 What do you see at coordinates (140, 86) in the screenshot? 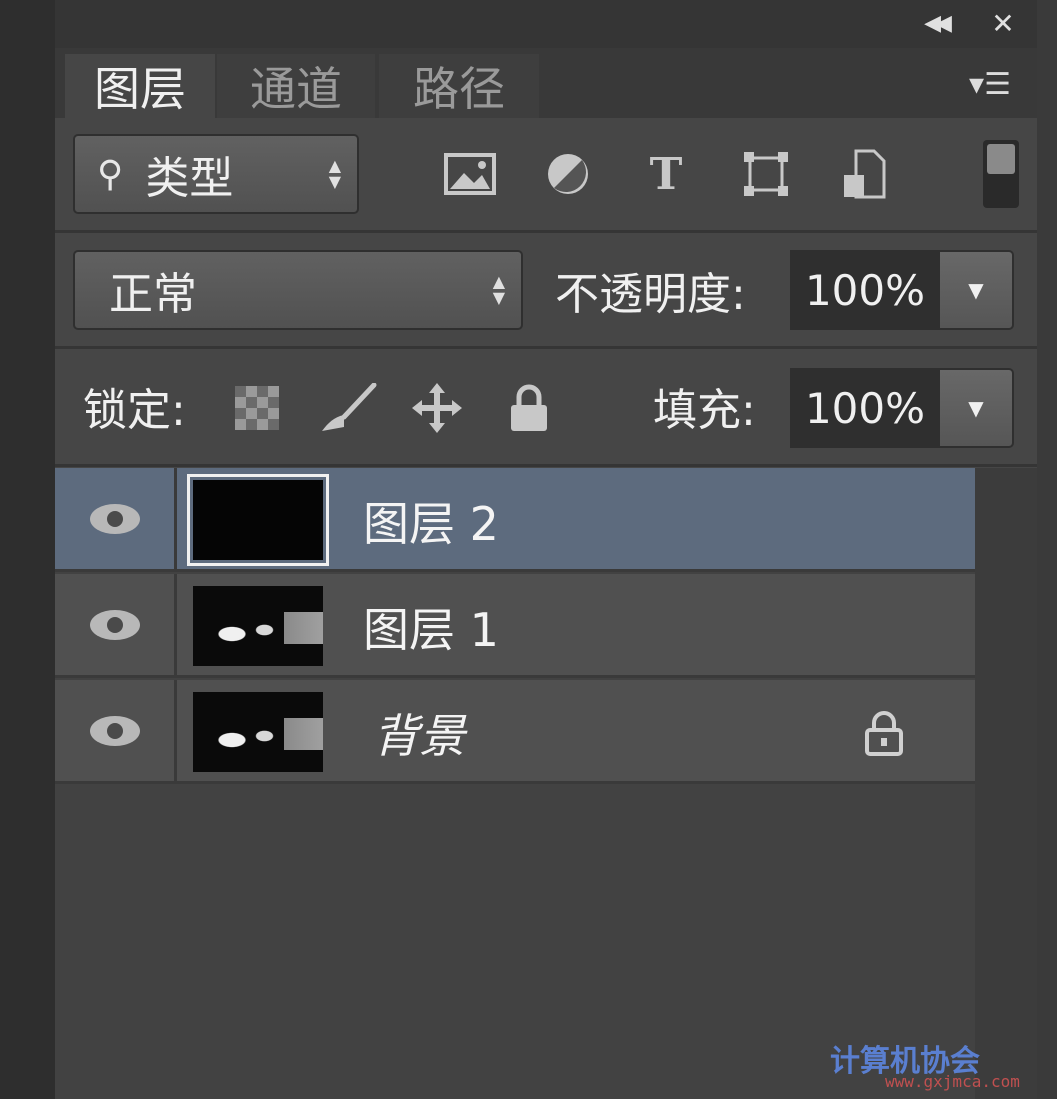
I see `tab-layers: 图层` at bounding box center [140, 86].